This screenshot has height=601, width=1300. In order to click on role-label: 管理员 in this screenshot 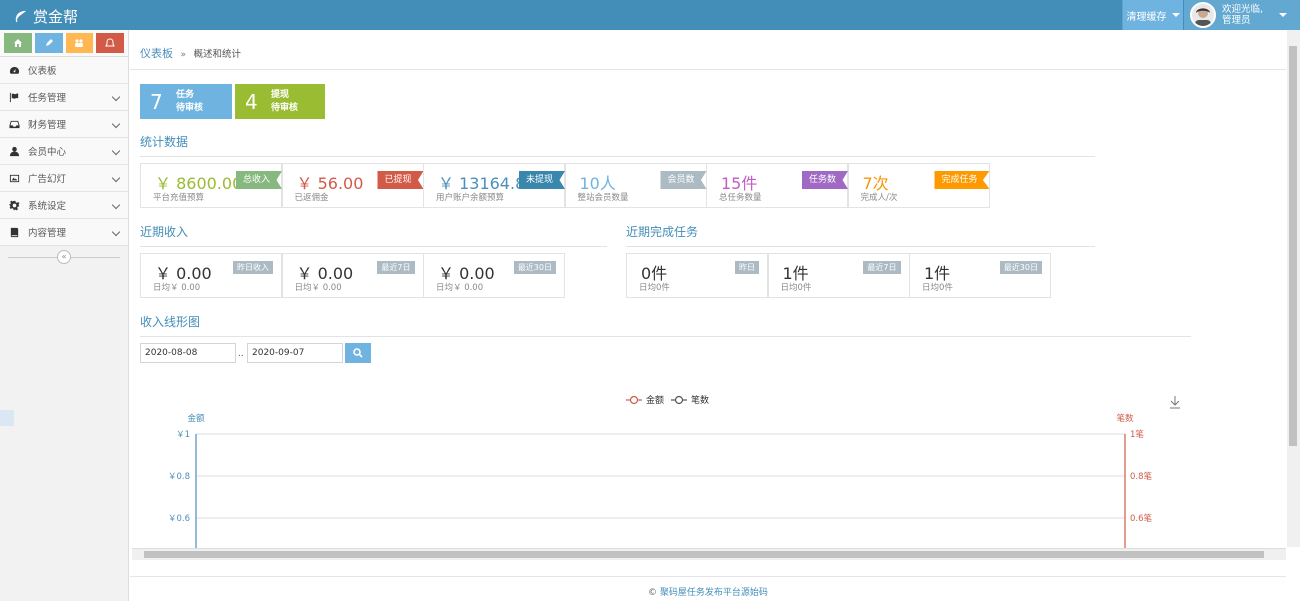, I will do `click(1236, 20)`.